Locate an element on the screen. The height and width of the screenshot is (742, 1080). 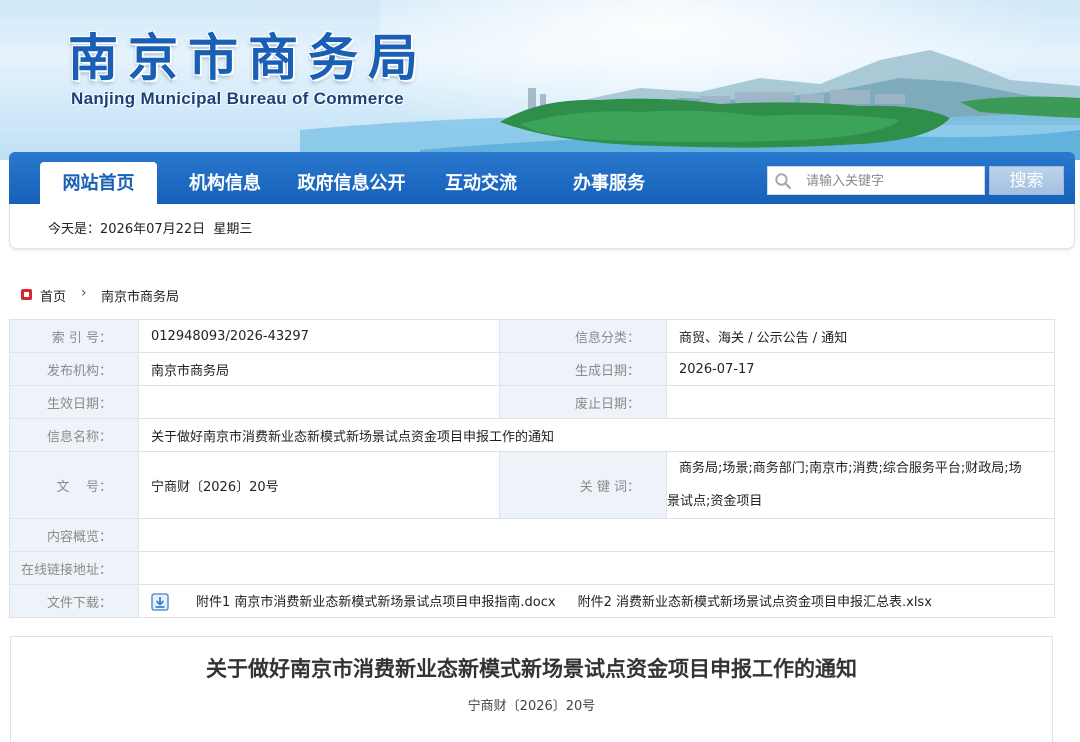
online-link-label: 在线链接地址： is located at coordinates (74, 568).